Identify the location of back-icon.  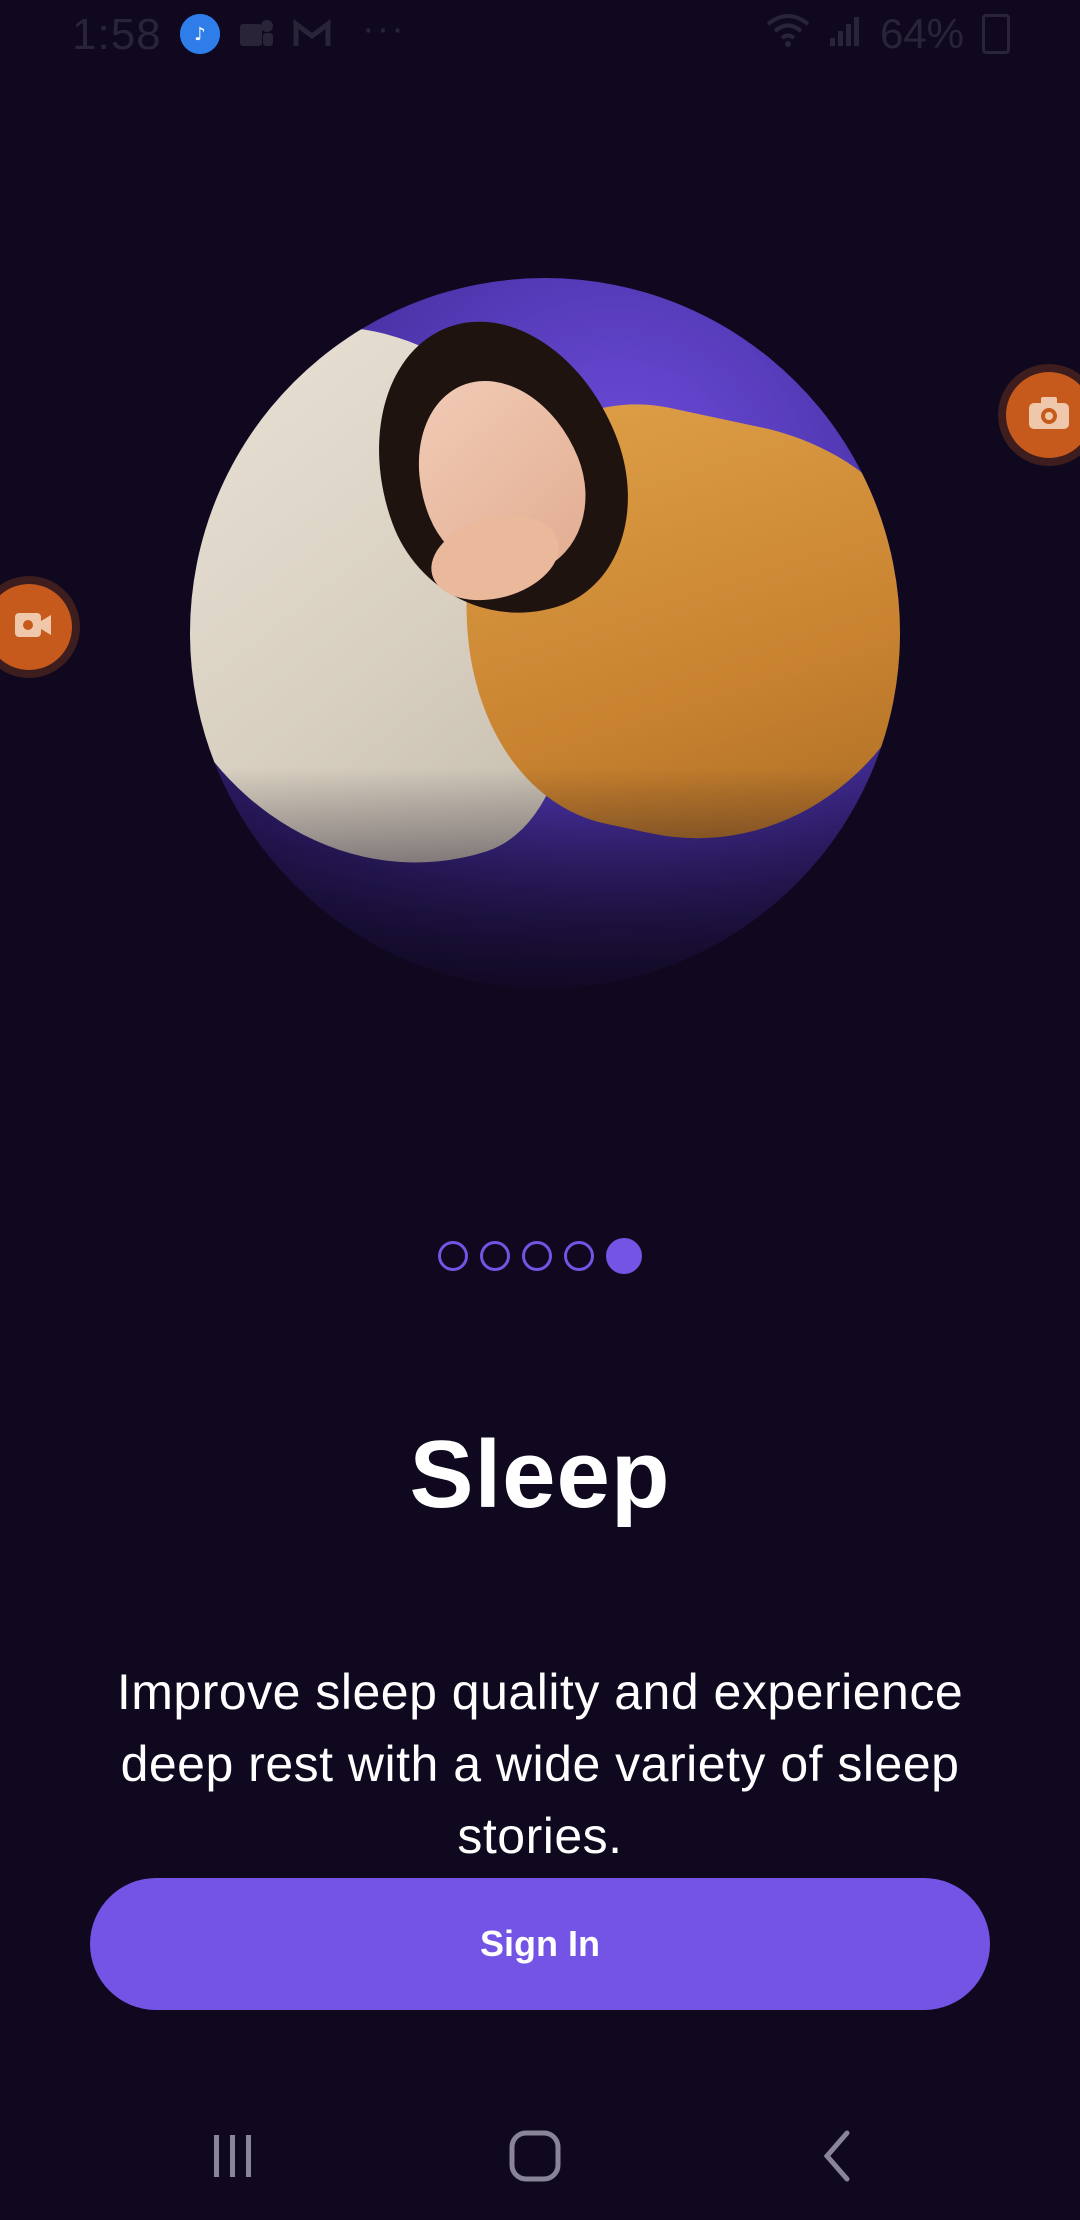
(837, 2158).